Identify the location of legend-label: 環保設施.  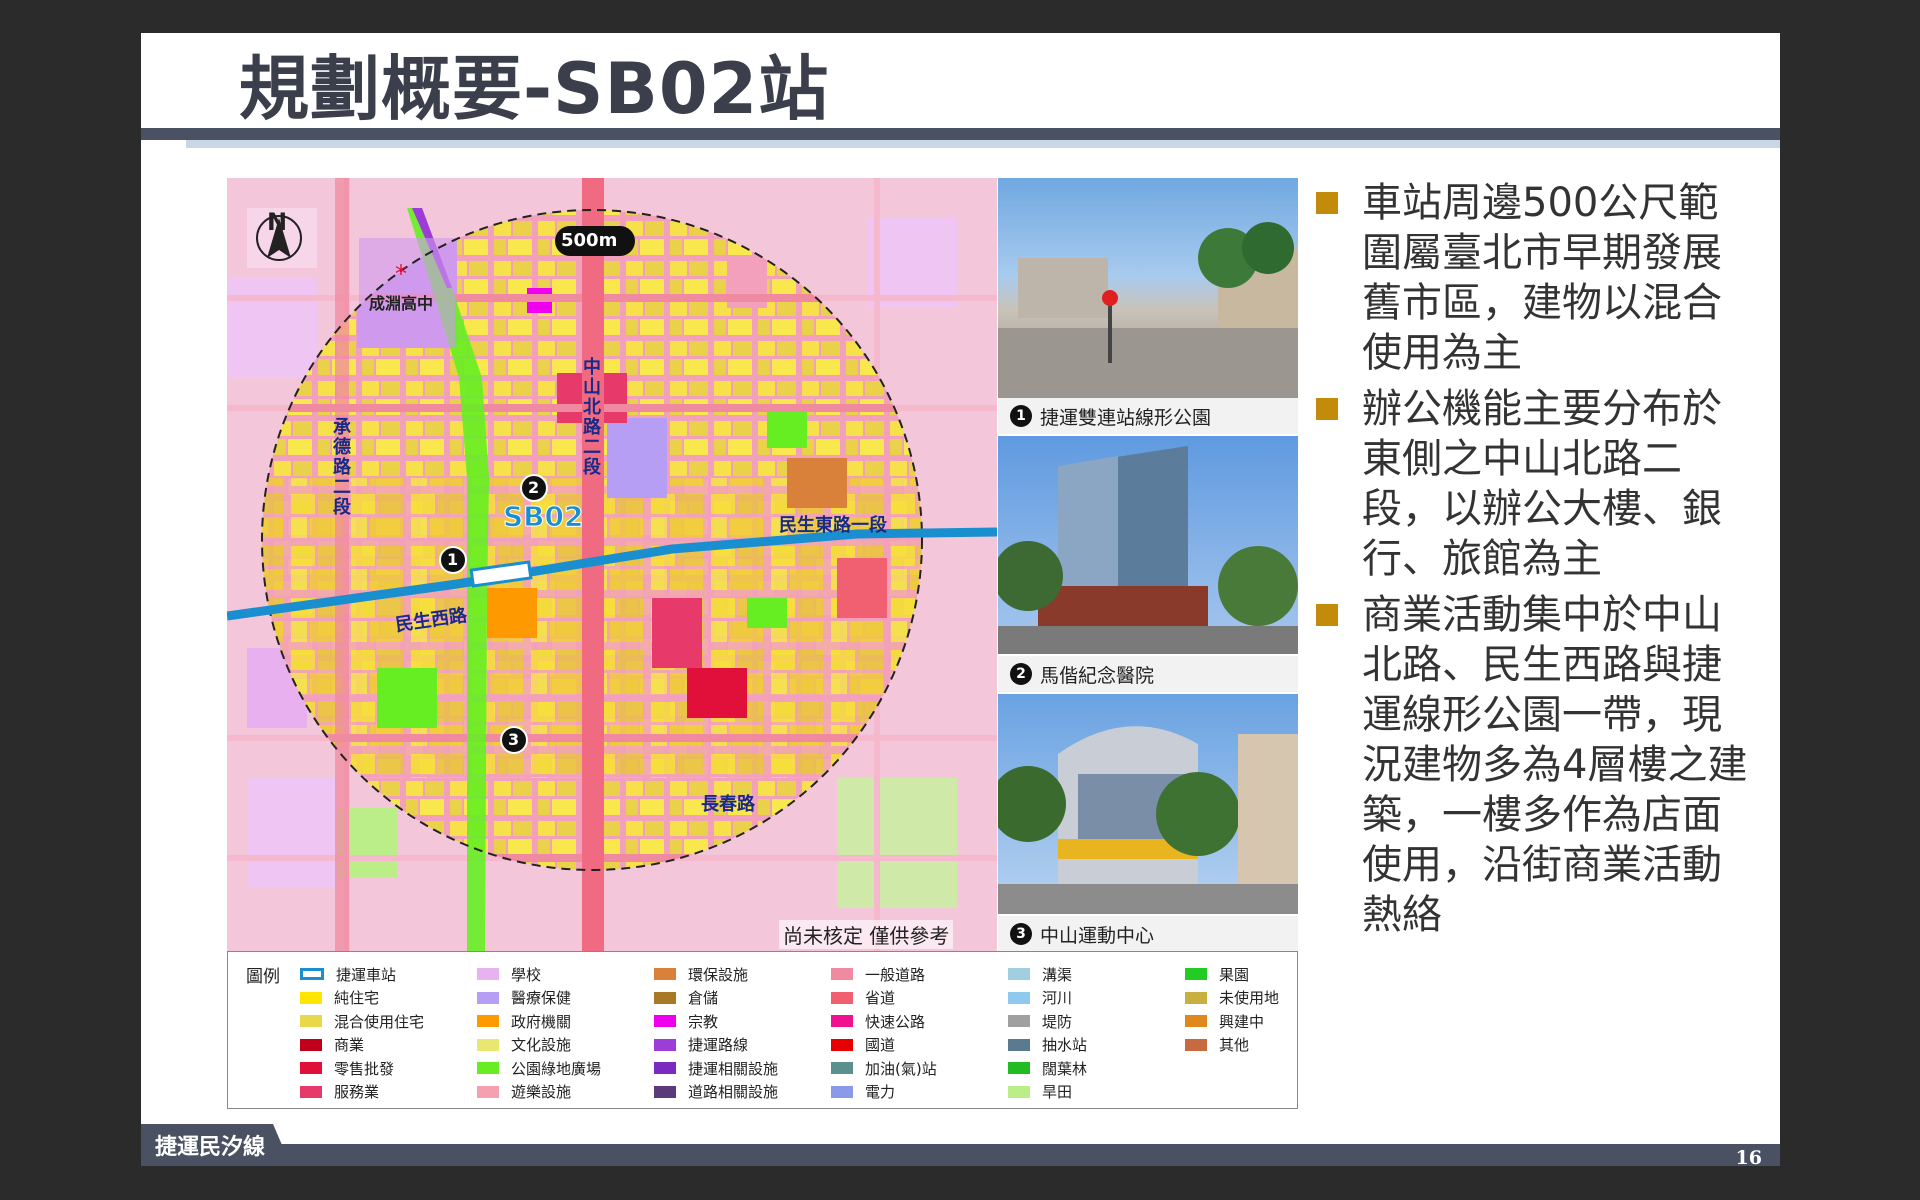
(718, 974).